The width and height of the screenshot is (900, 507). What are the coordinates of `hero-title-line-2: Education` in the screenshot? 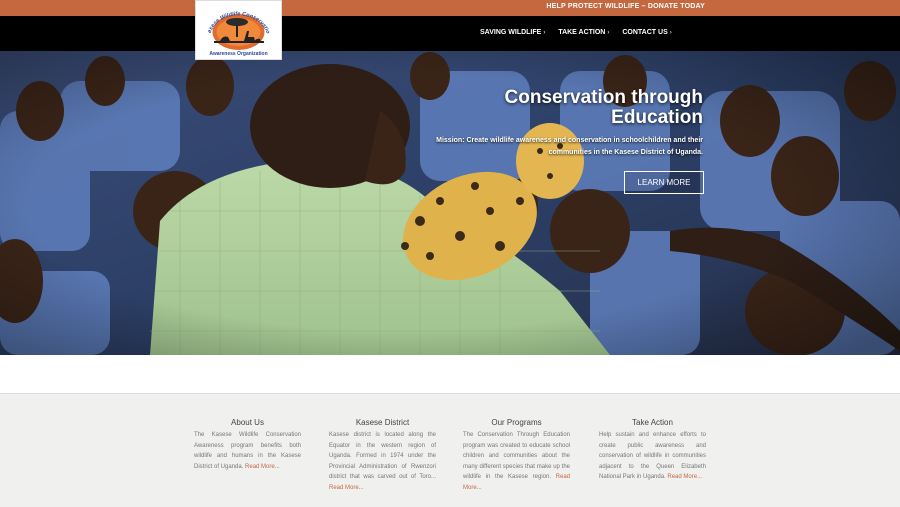 It's located at (657, 117).